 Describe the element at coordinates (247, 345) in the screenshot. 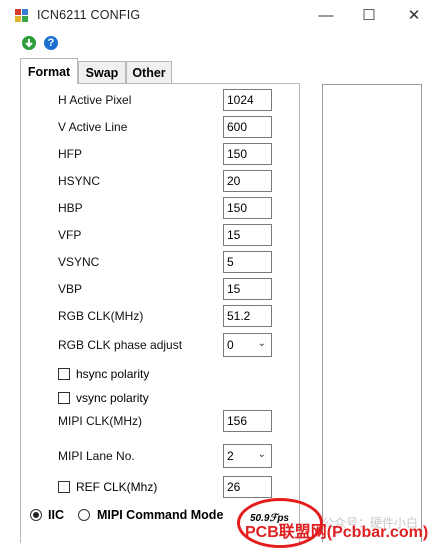

I see `rgb-clk-phase-select: 0 ⌄` at that location.